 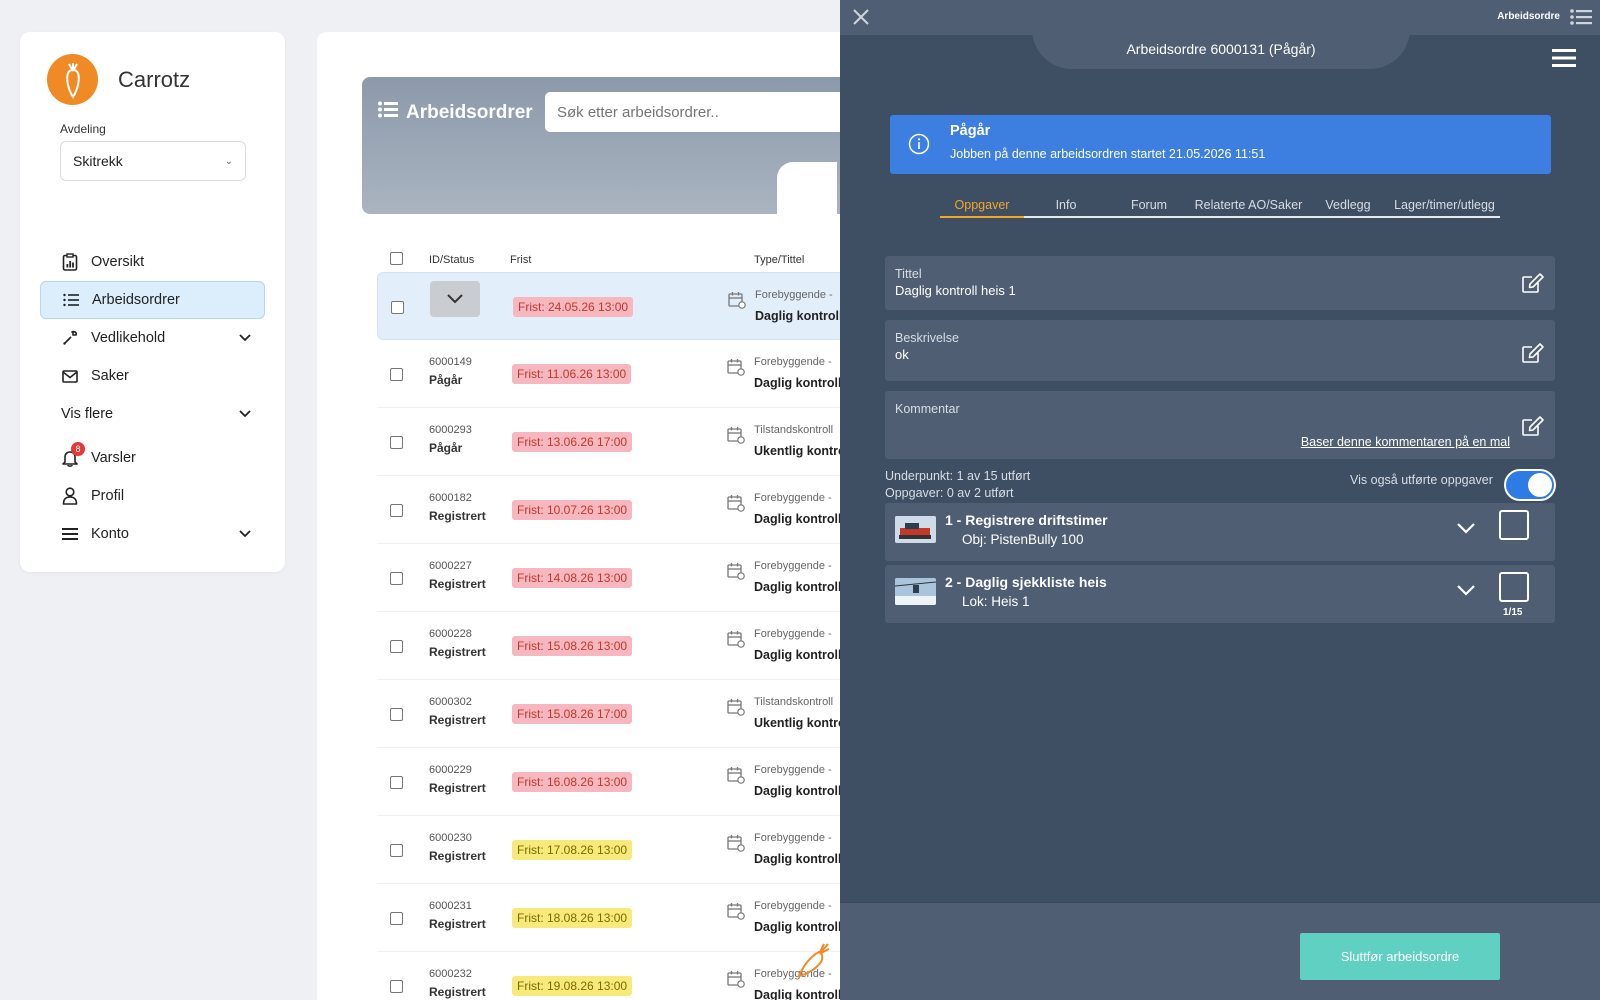 I want to click on expand-row-button, so click(x=455, y=299).